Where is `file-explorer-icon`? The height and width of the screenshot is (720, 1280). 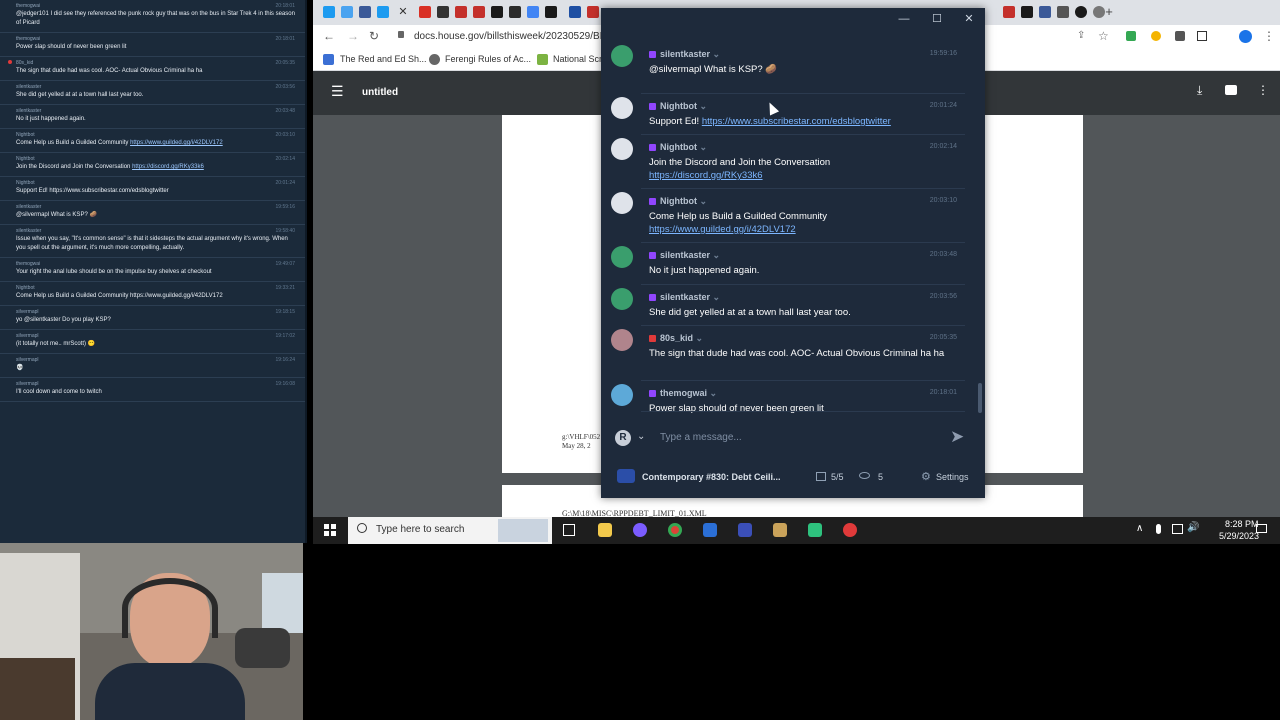 file-explorer-icon is located at coordinates (605, 530).